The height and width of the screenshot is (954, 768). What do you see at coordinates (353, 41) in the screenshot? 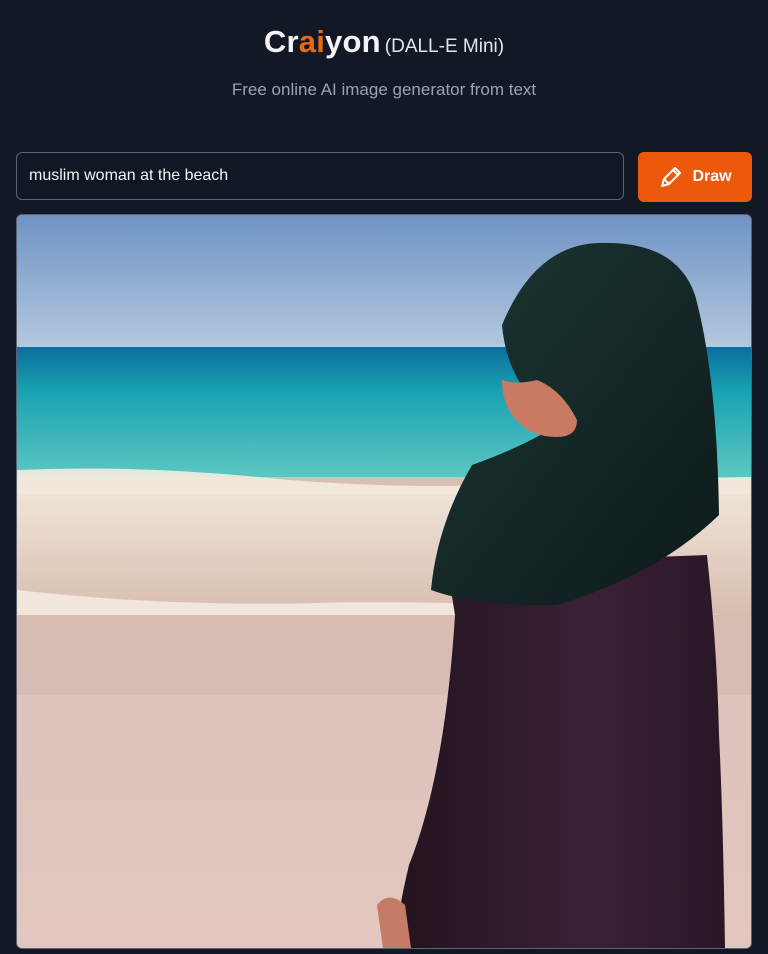
I see `brand-suffix: yon` at bounding box center [353, 41].